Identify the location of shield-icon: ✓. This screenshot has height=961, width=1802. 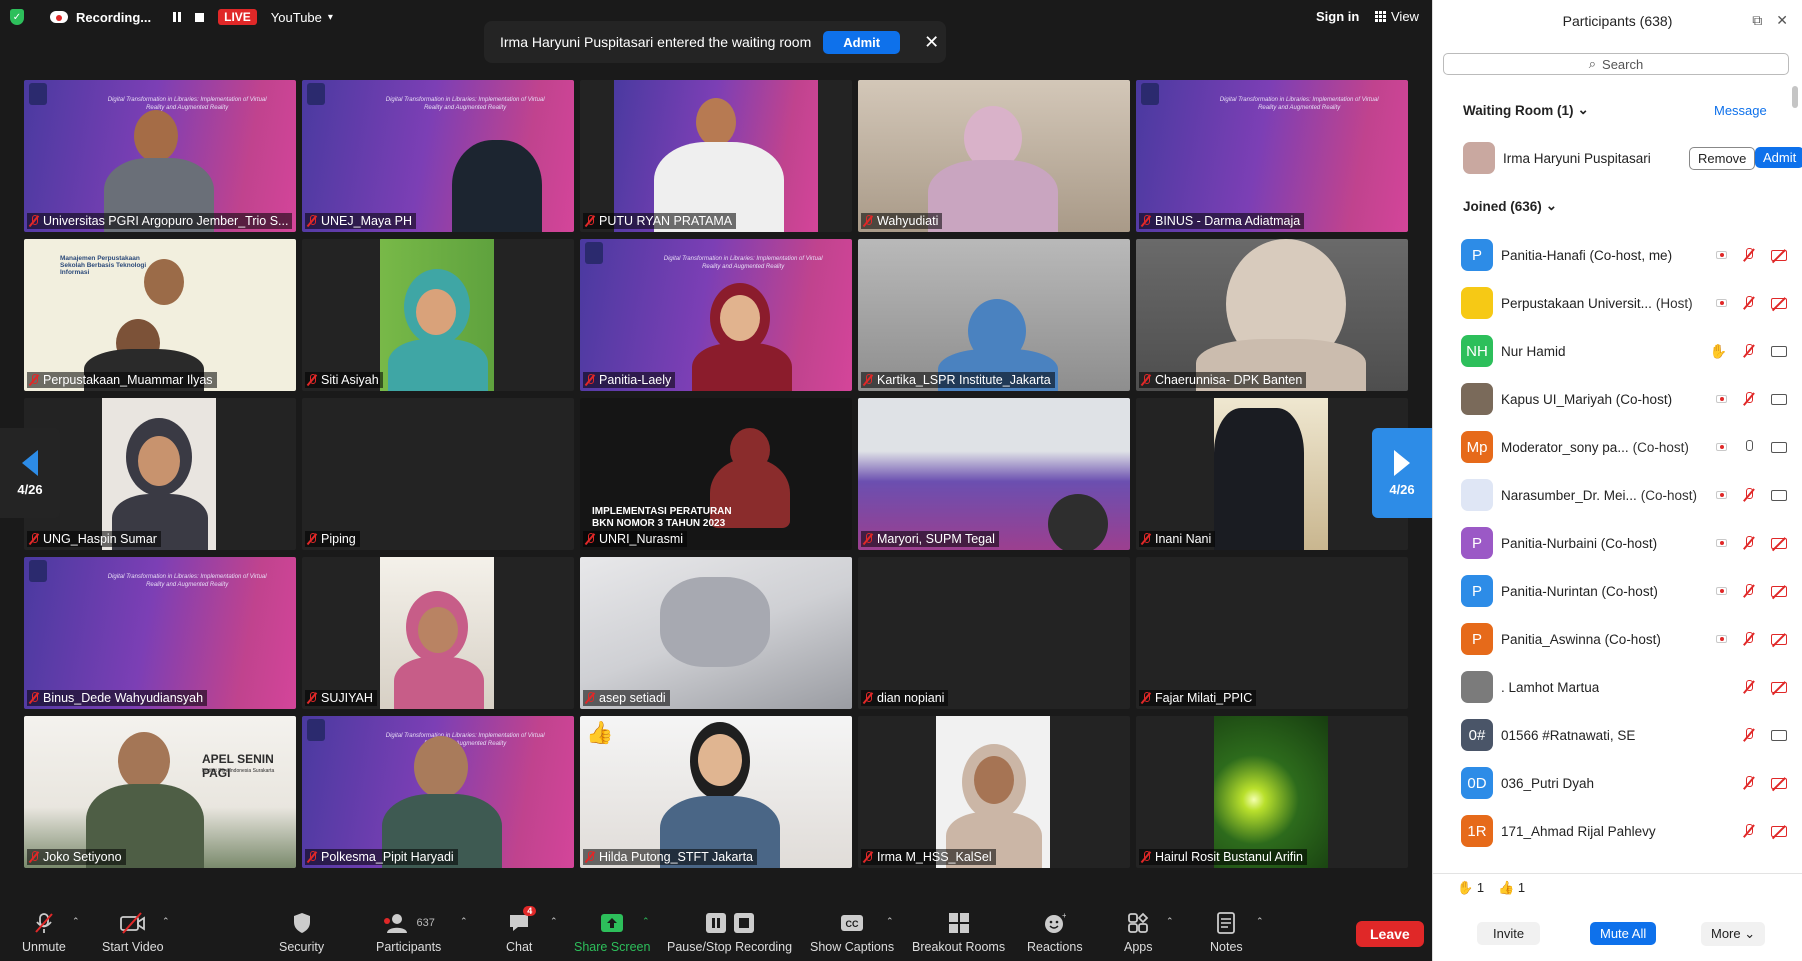
(17, 17).